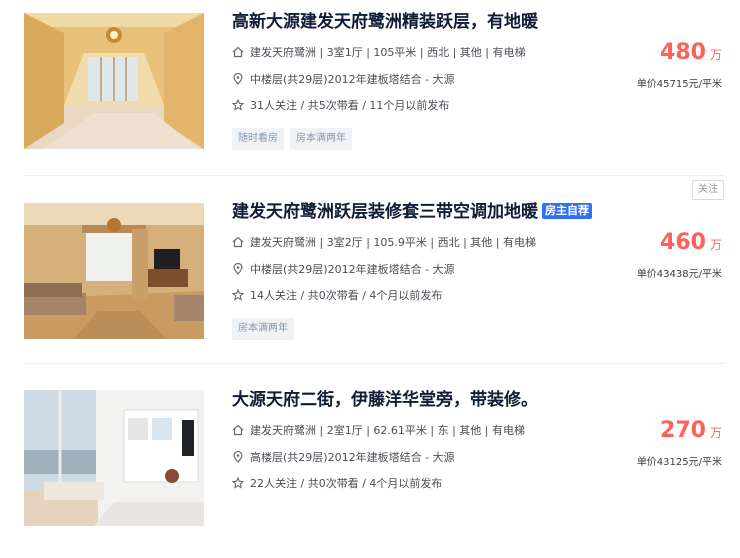 The width and height of the screenshot is (740, 558). Describe the element at coordinates (350, 105) in the screenshot. I see `follow-info-text: 31人关注 / 共5次带看 / 11个月以前发布` at that location.